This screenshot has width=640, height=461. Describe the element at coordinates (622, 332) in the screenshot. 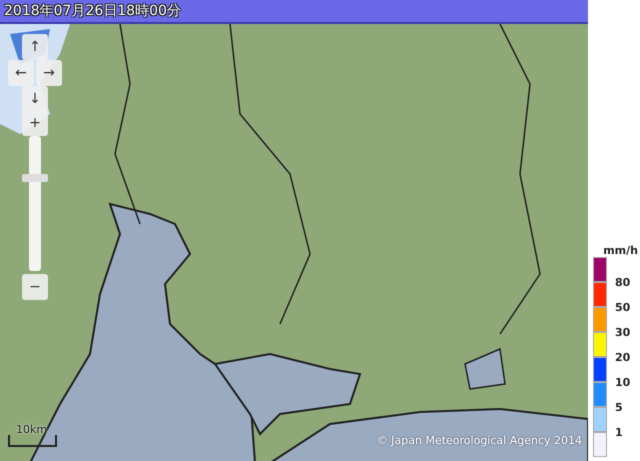

I see `legend-value: 30` at that location.